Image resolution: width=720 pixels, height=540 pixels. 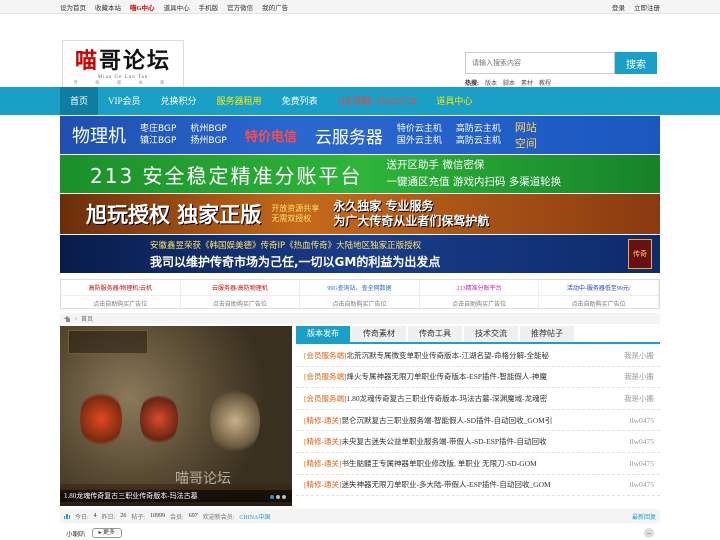 I want to click on post-title: [会员服务端]1.80龙魂传奇复古三职业传奇版本-玛法古墓-深渊魔域-龙魂密, so click(x=425, y=398).